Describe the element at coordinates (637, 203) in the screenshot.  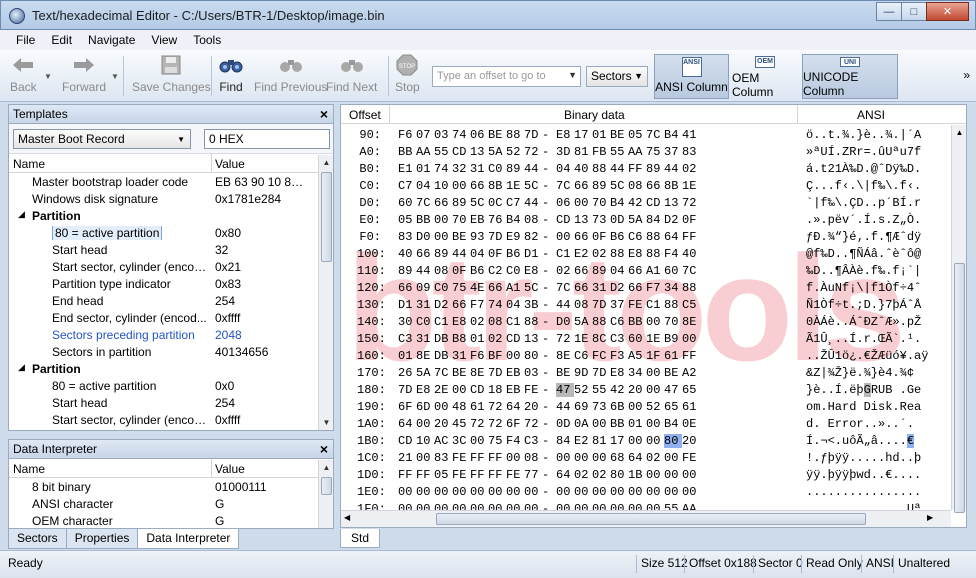
I see `hex-byte: 42` at that location.